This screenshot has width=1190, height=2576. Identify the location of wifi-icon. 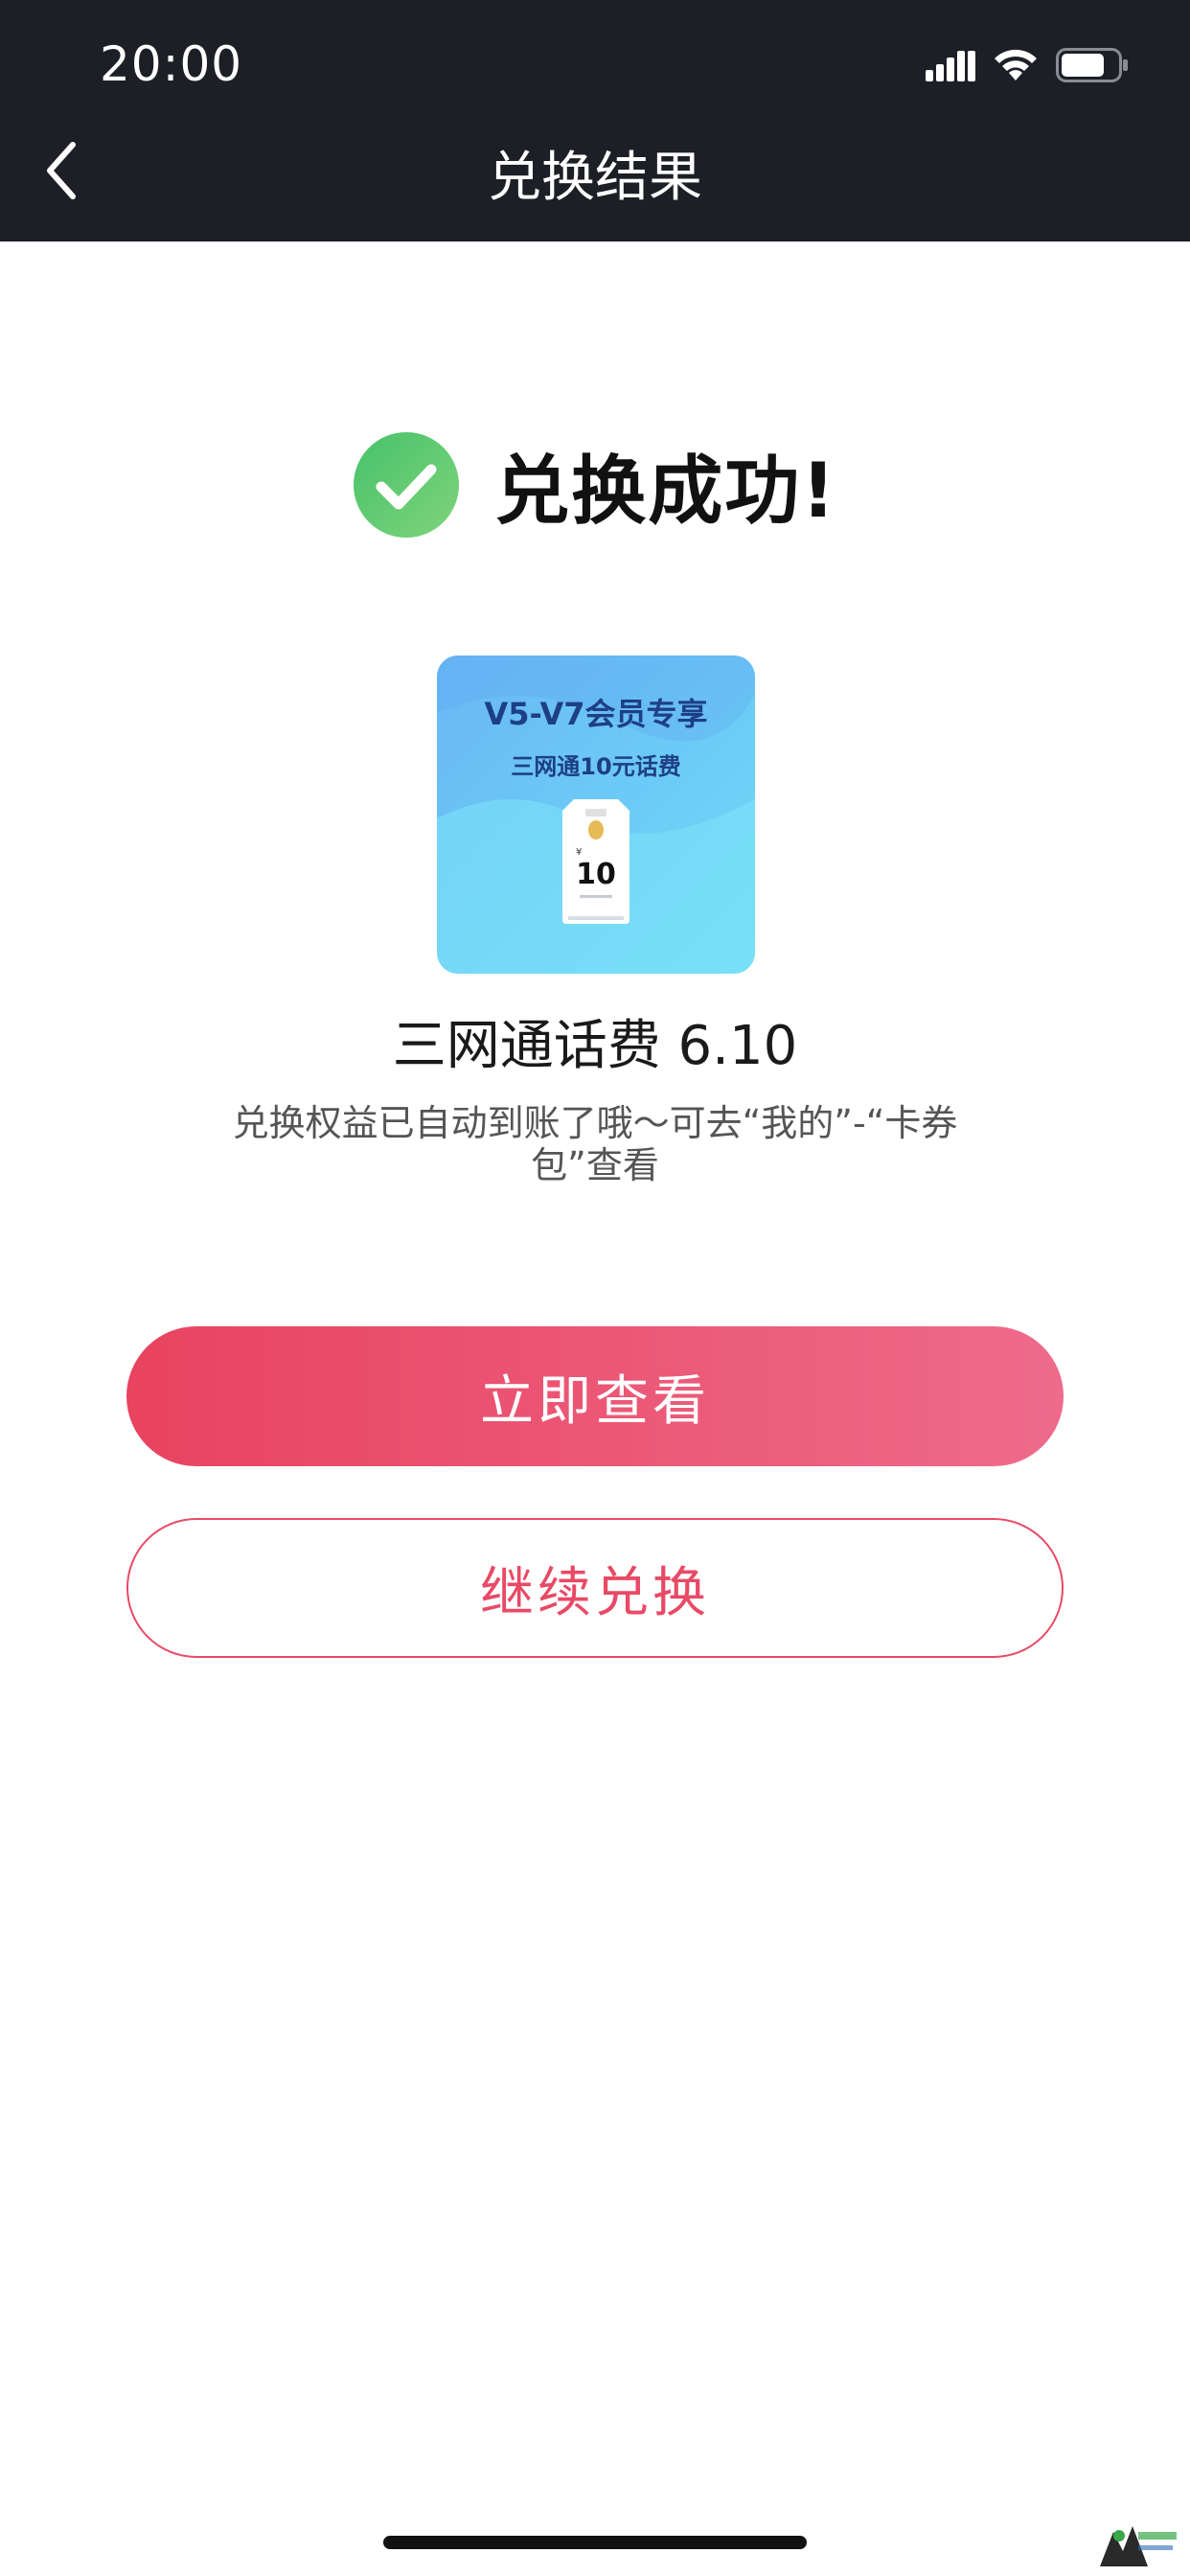
(1016, 64).